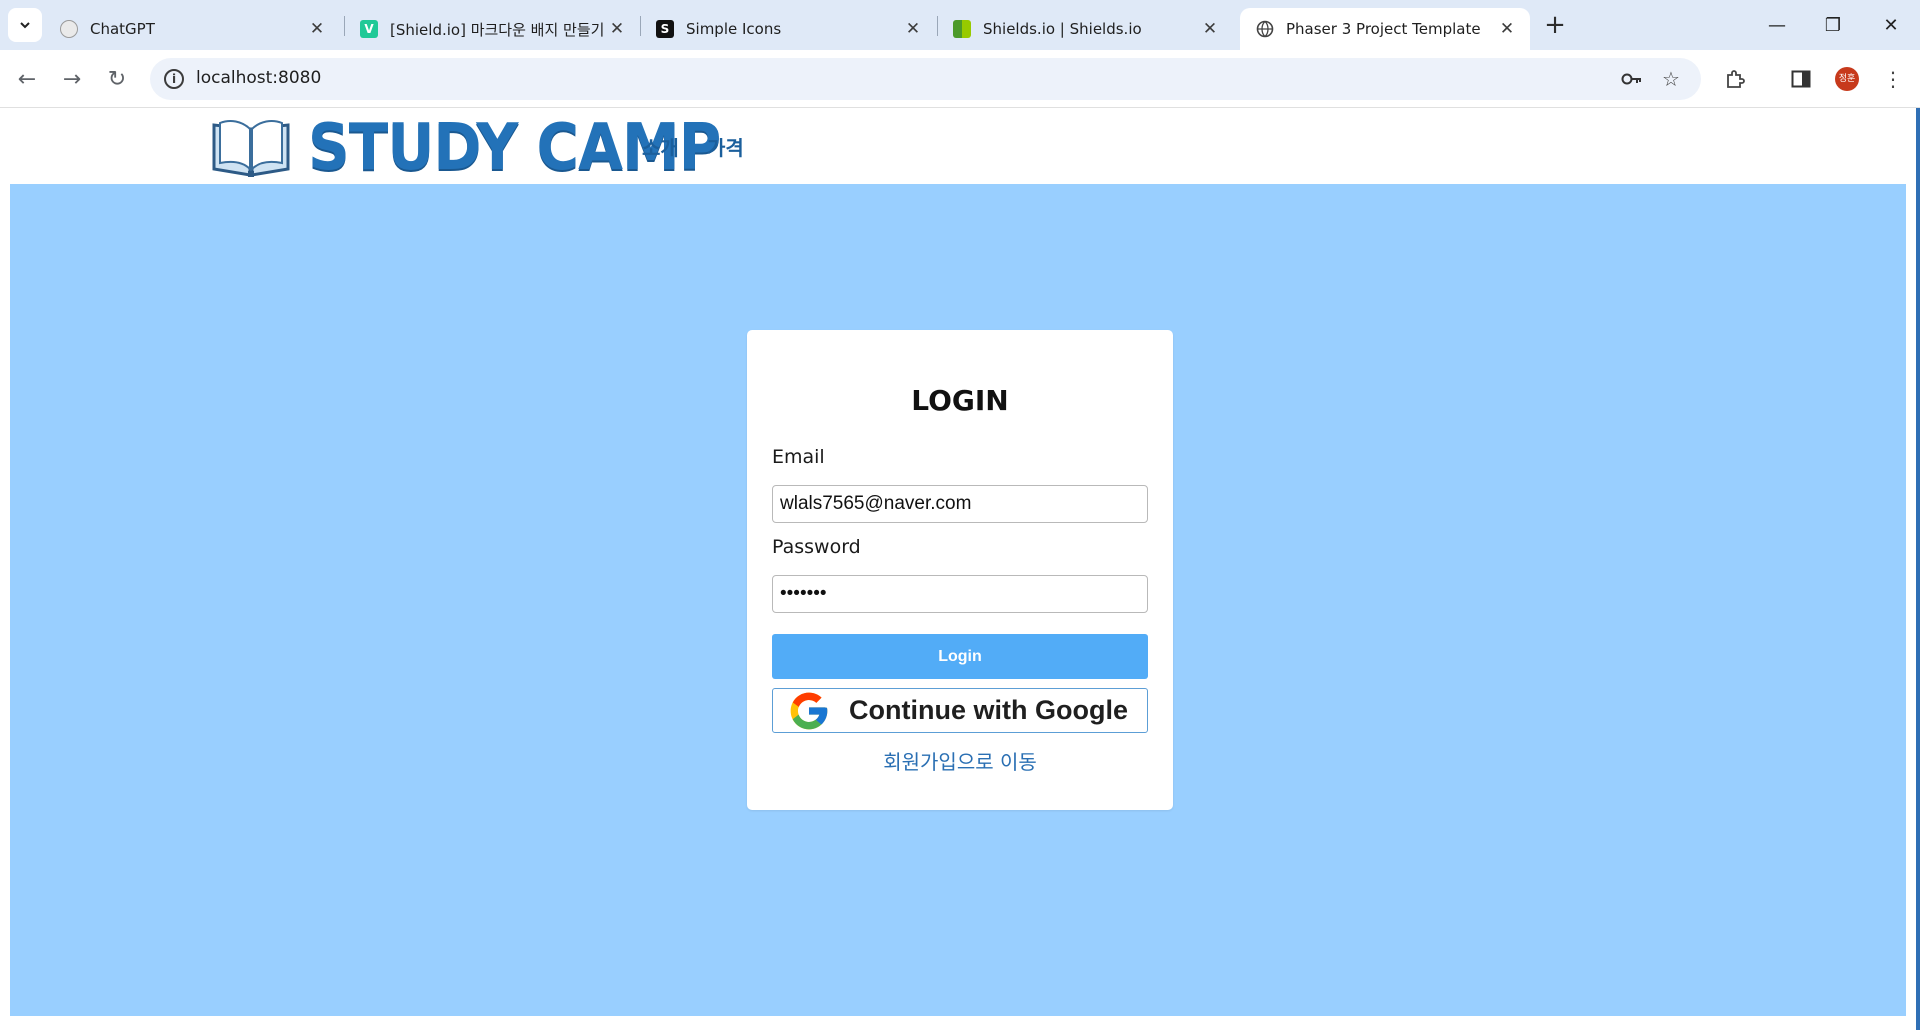 The height and width of the screenshot is (1030, 1920). Describe the element at coordinates (69, 29) in the screenshot. I see `chatgpt-icon` at that location.